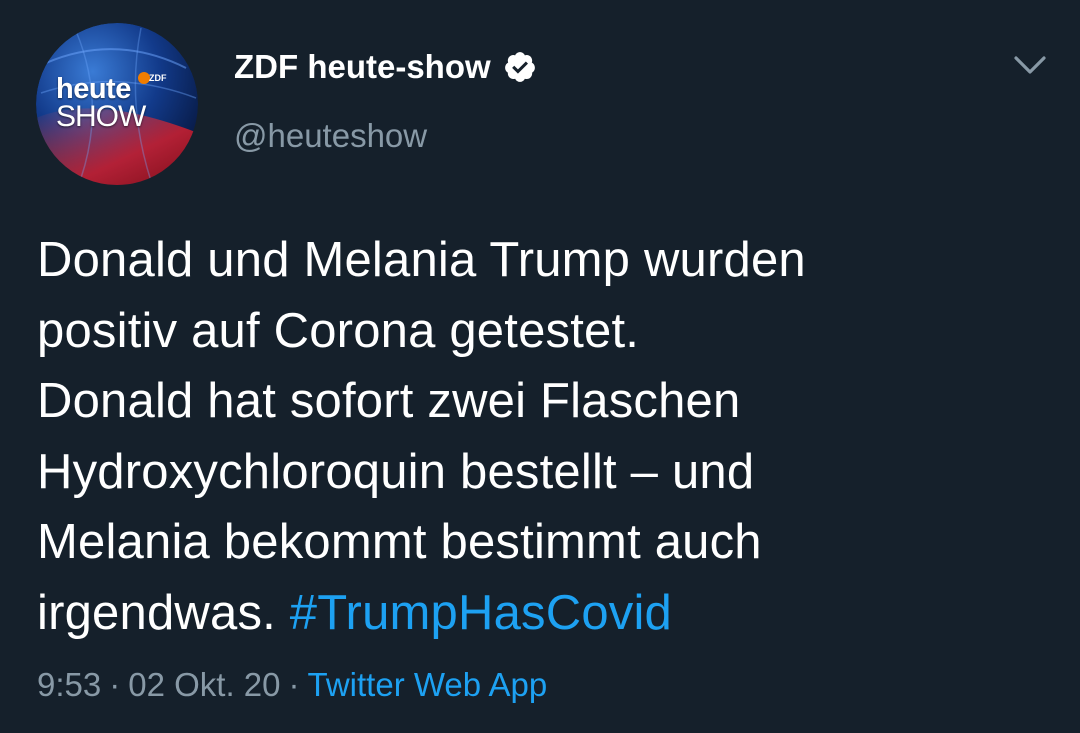 This screenshot has width=1080, height=733. I want to click on avatar: ZDF heute SHOW, so click(117, 104).